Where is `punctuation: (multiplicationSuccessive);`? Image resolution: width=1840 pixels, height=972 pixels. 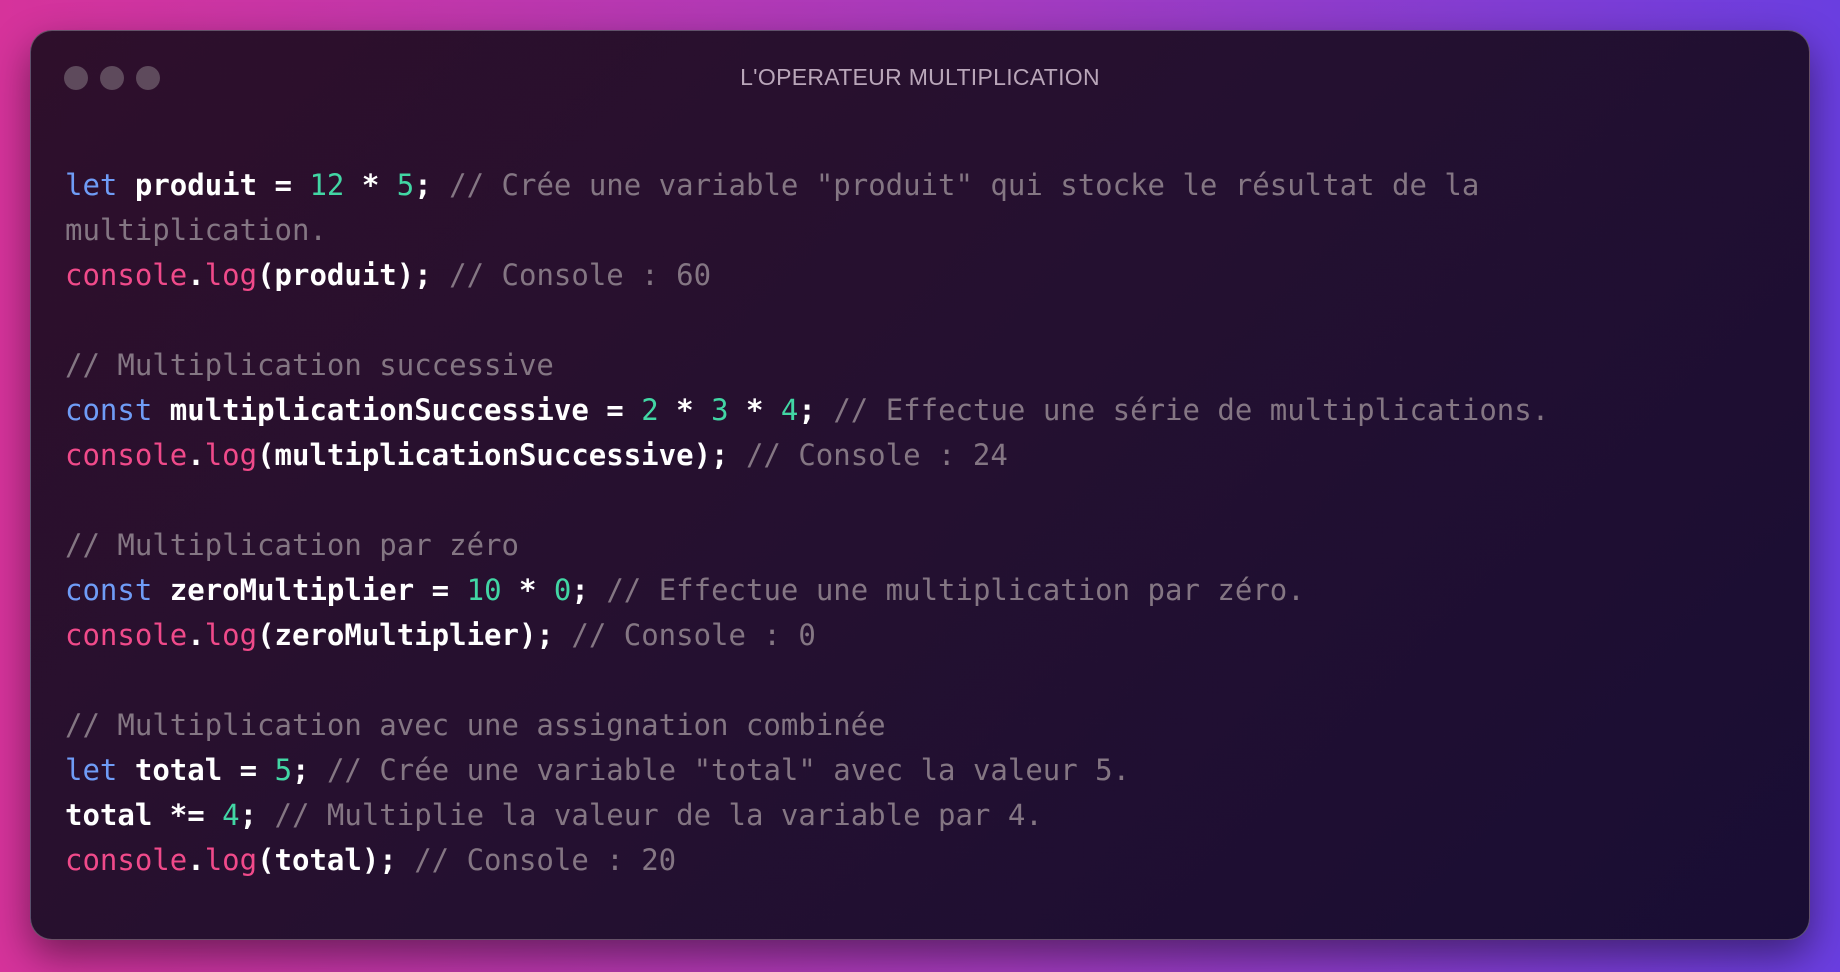
punctuation: (multiplicationSuccessive); is located at coordinates (501, 455).